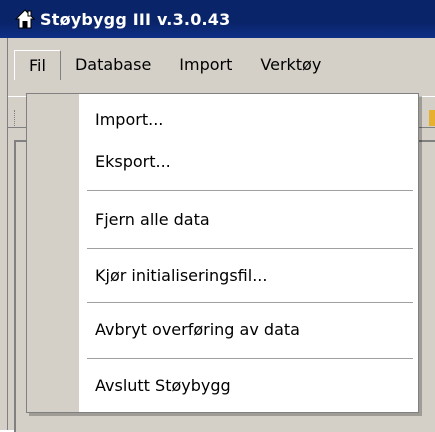 The image size is (435, 432). I want to click on menu-database: Database, so click(113, 65).